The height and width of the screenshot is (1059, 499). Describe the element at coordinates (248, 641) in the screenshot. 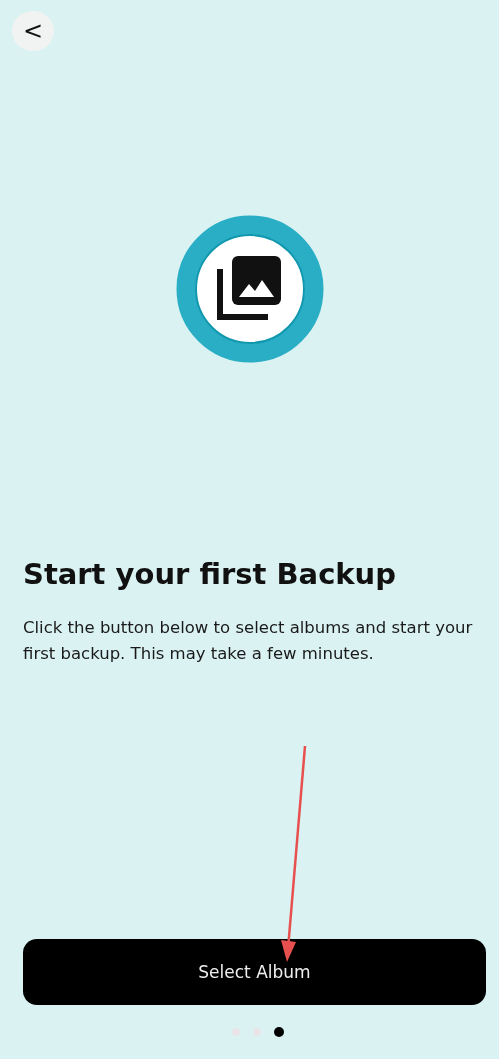

I see `description-text: Click the button below to select albums and start your first backup. This may take a few minutes.` at that location.